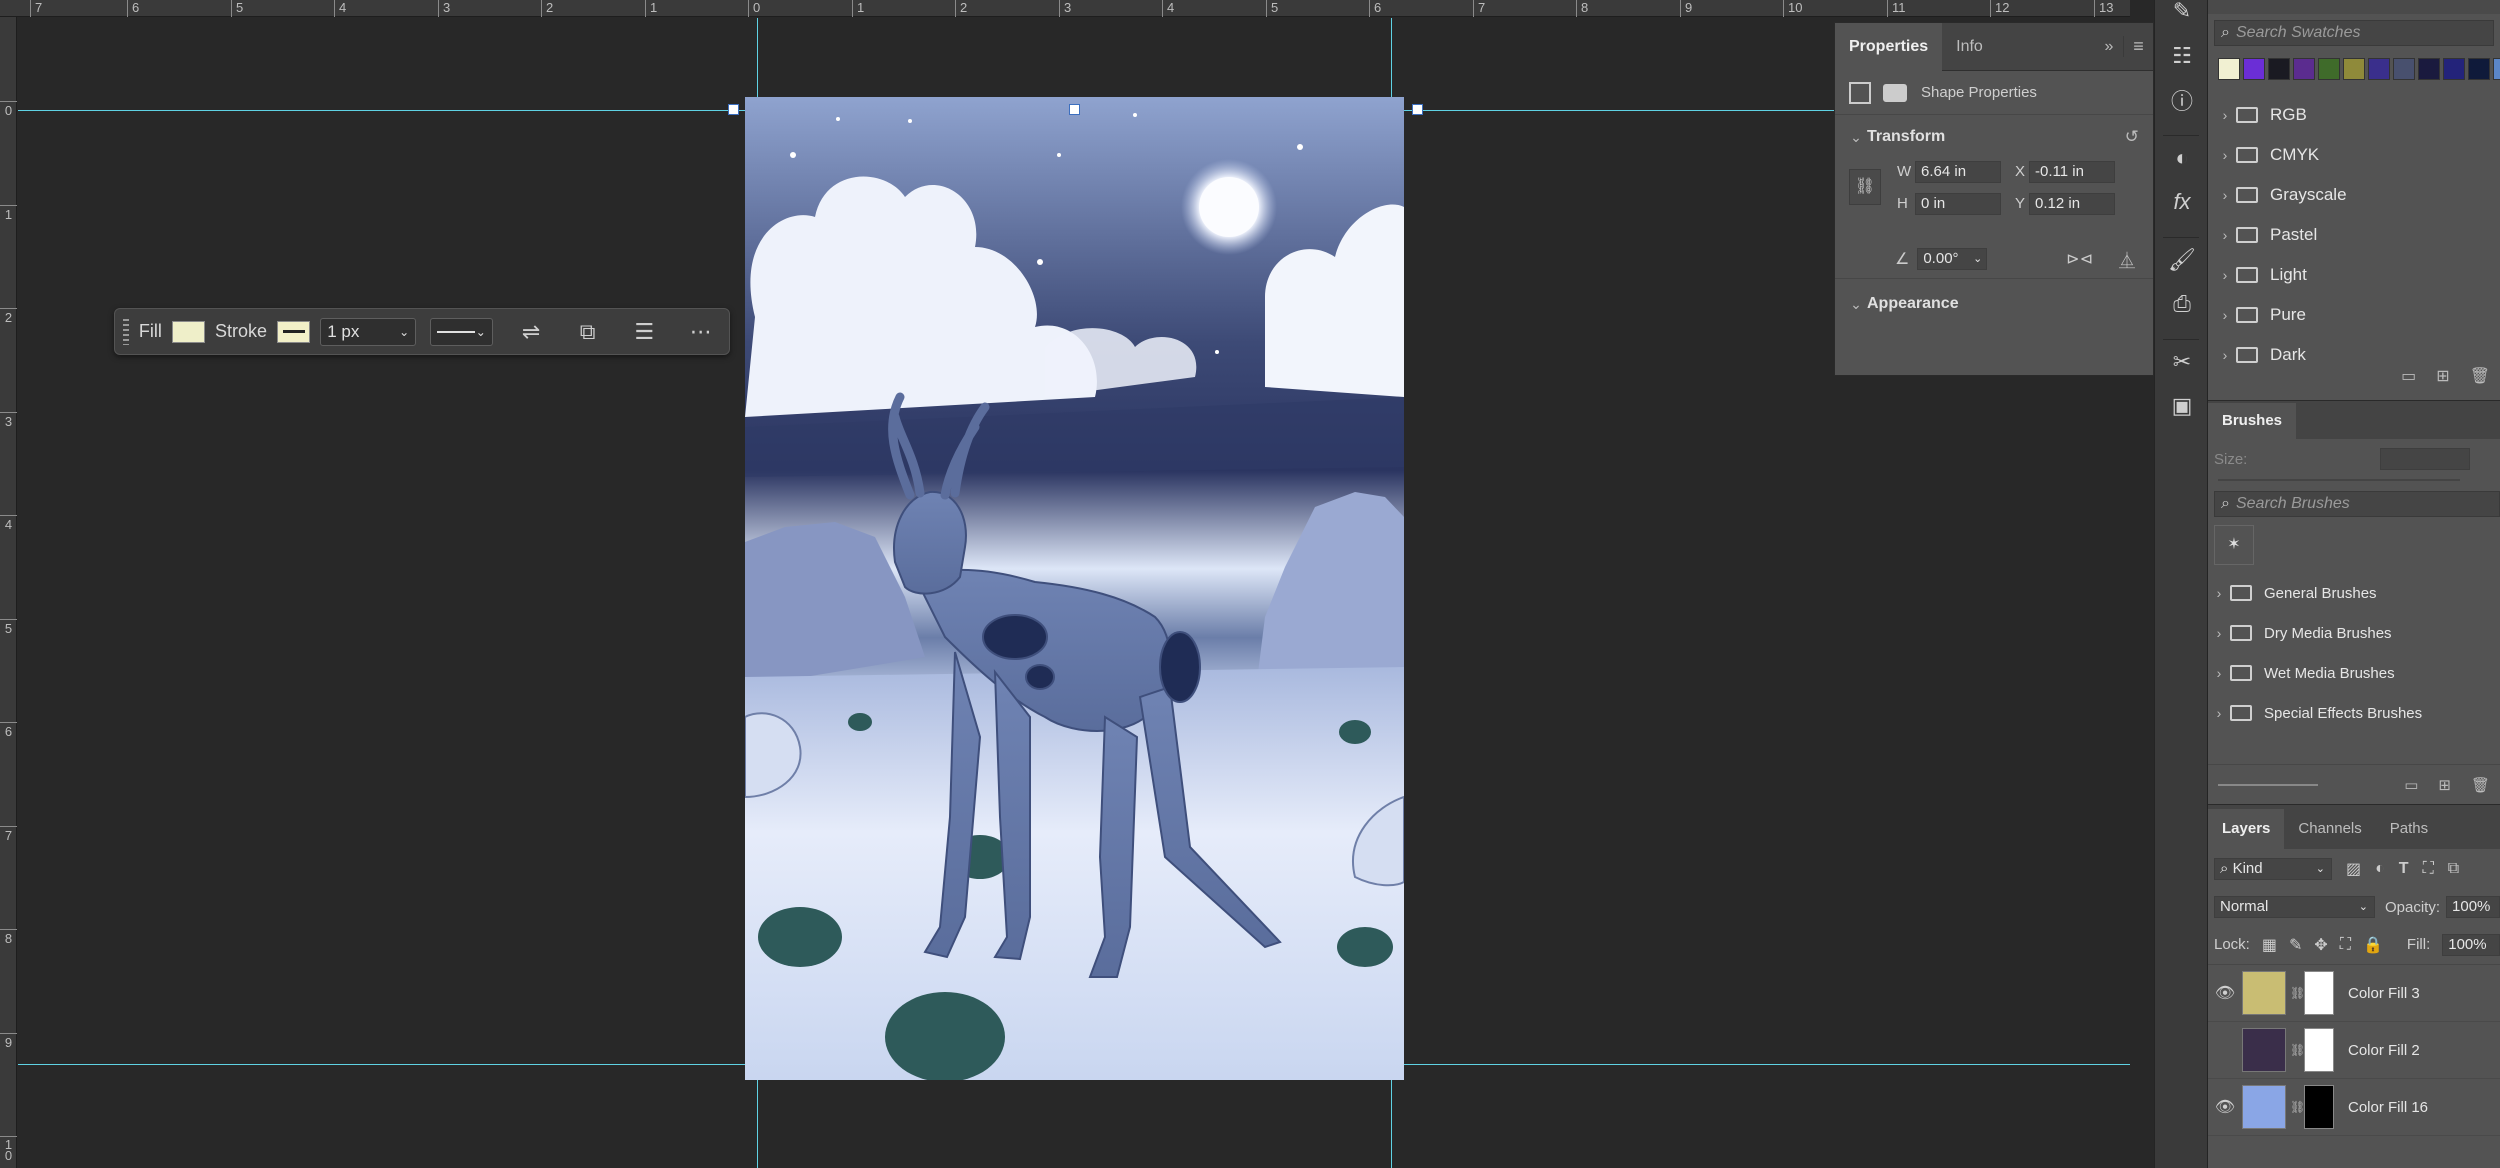 Image resolution: width=2500 pixels, height=1168 pixels. What do you see at coordinates (2182, 11) in the screenshot?
I see `brush-settings-icon: ✎` at bounding box center [2182, 11].